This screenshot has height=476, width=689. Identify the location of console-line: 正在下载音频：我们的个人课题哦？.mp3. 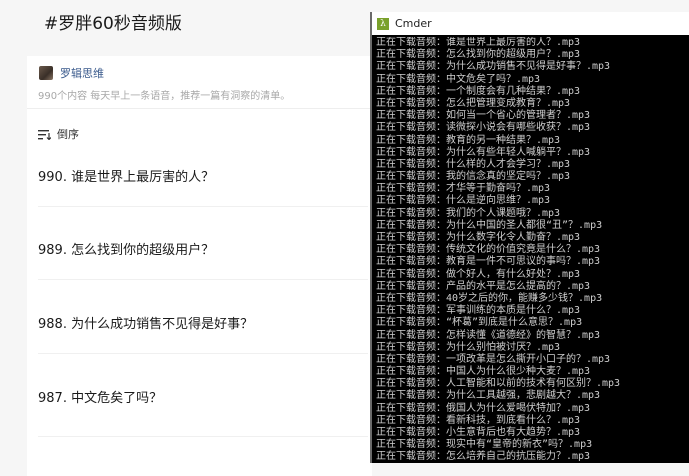
(468, 213).